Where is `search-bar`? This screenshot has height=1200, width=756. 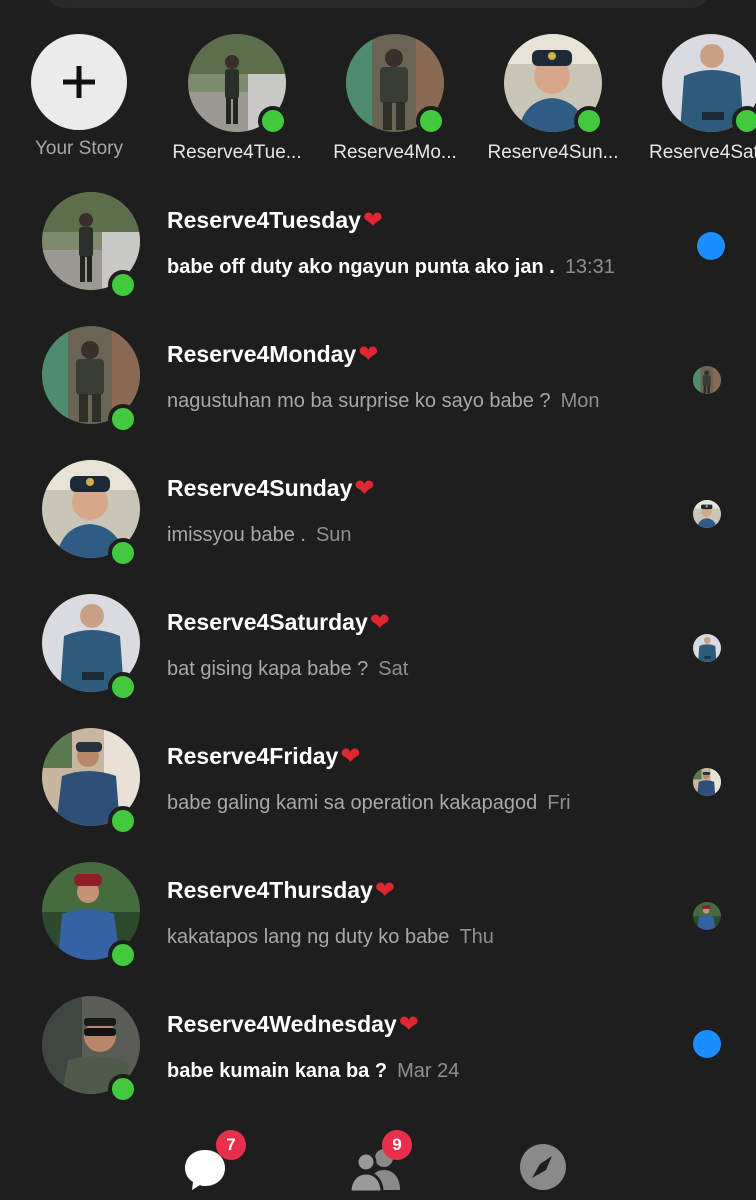
search-bar is located at coordinates (378, 4).